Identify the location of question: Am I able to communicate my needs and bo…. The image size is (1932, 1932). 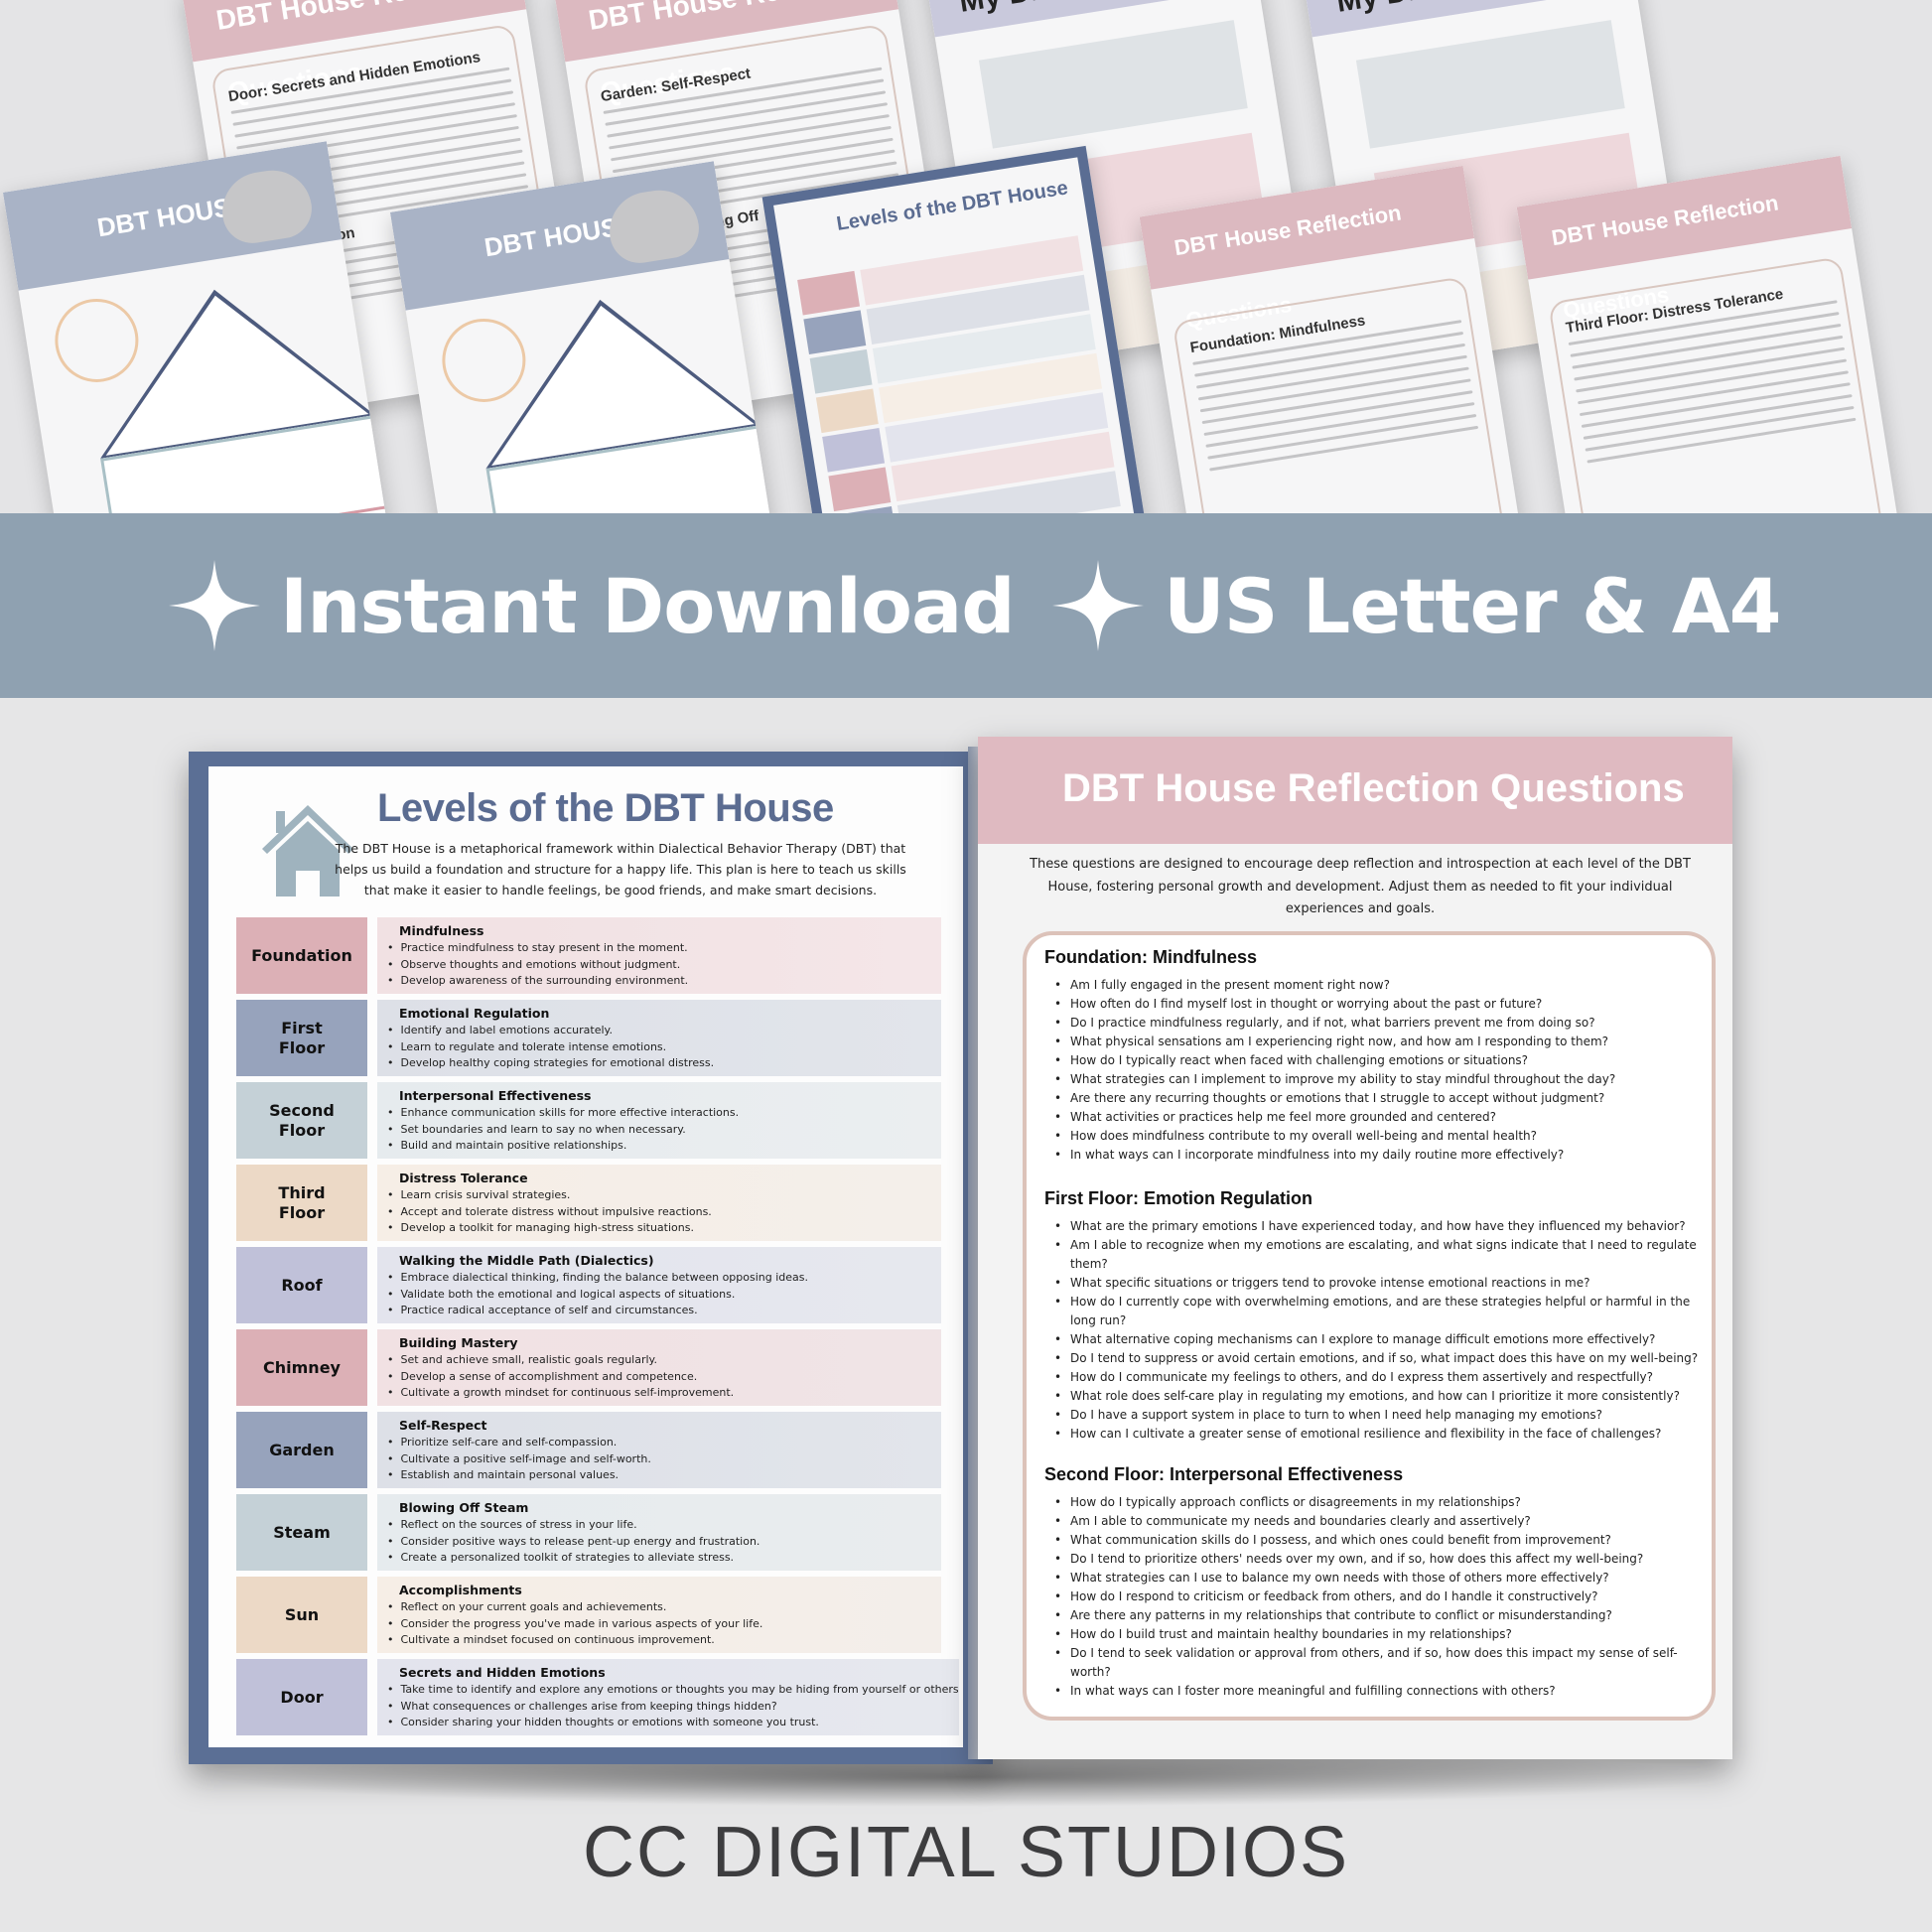
(1382, 1522).